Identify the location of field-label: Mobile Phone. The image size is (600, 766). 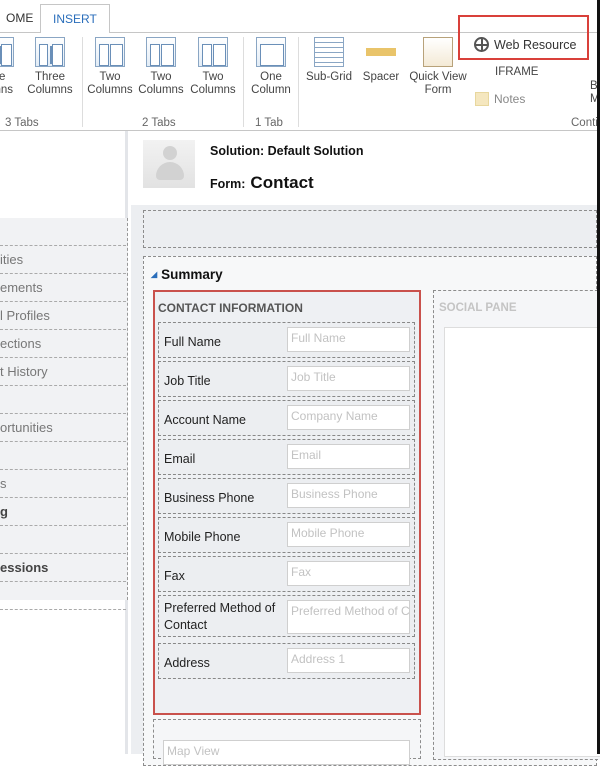
(202, 536).